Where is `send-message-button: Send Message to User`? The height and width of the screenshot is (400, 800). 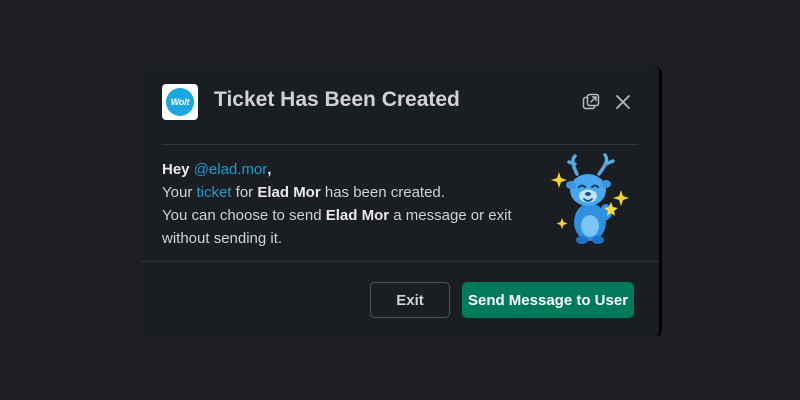 send-message-button: Send Message to User is located at coordinates (548, 300).